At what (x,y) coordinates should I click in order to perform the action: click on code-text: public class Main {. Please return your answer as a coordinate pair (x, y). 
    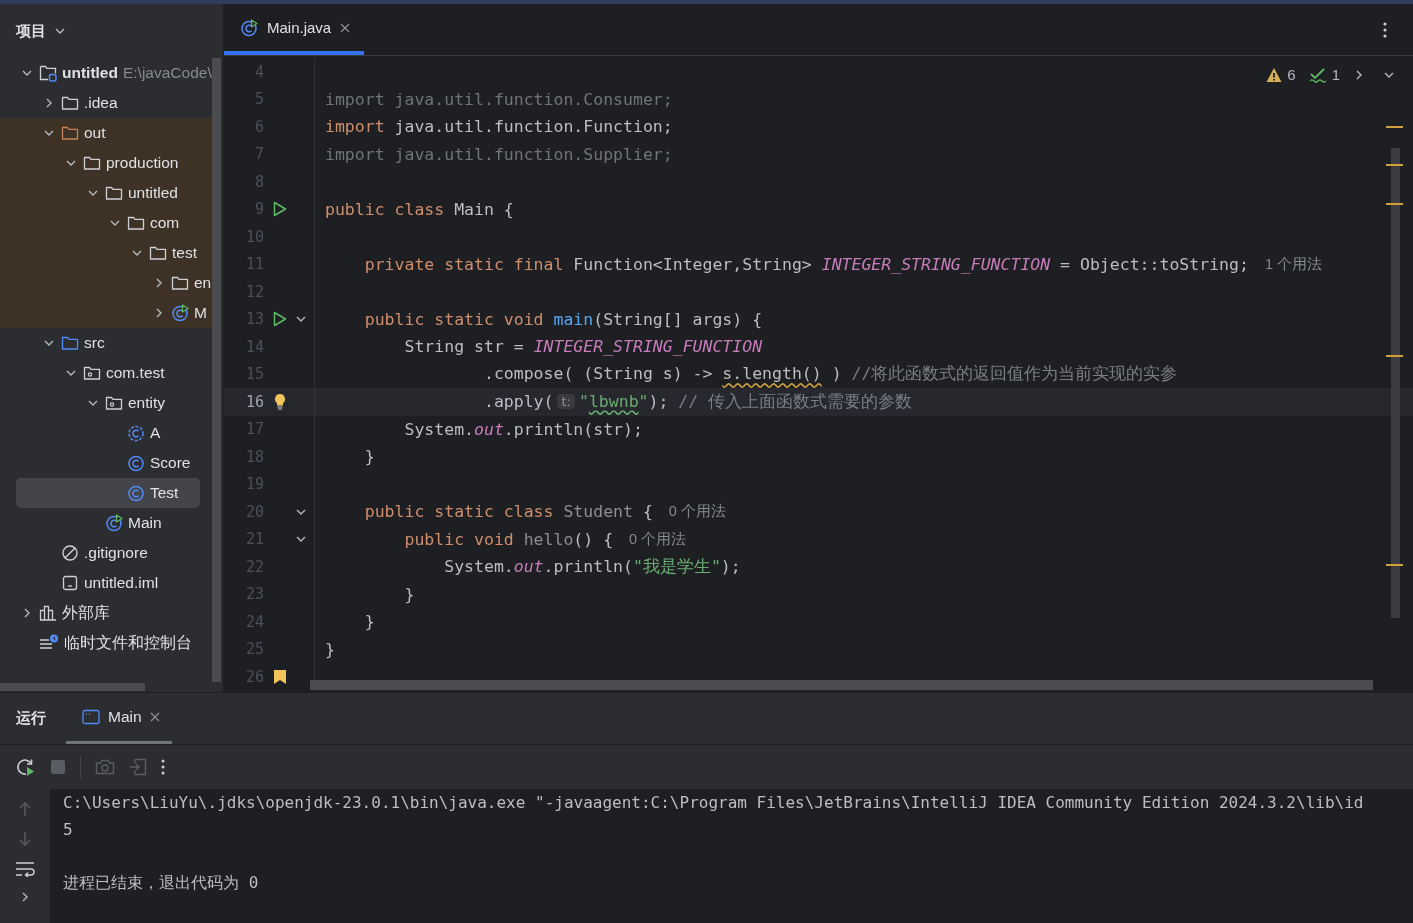
    Looking at the image, I should click on (419, 209).